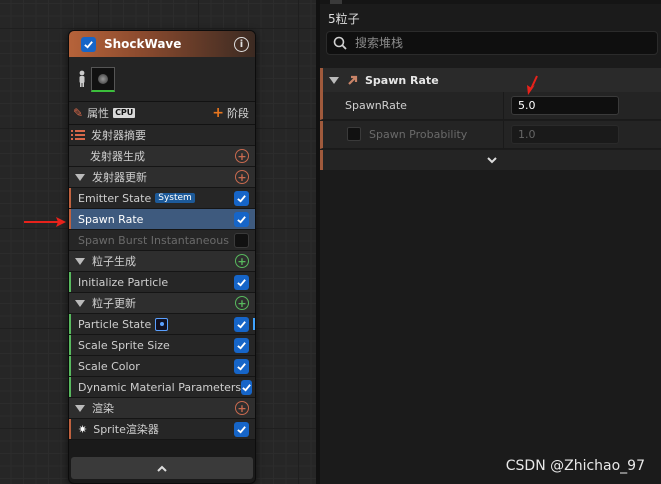 The image size is (661, 484). What do you see at coordinates (82, 78) in the screenshot?
I see `person-icon` at bounding box center [82, 78].